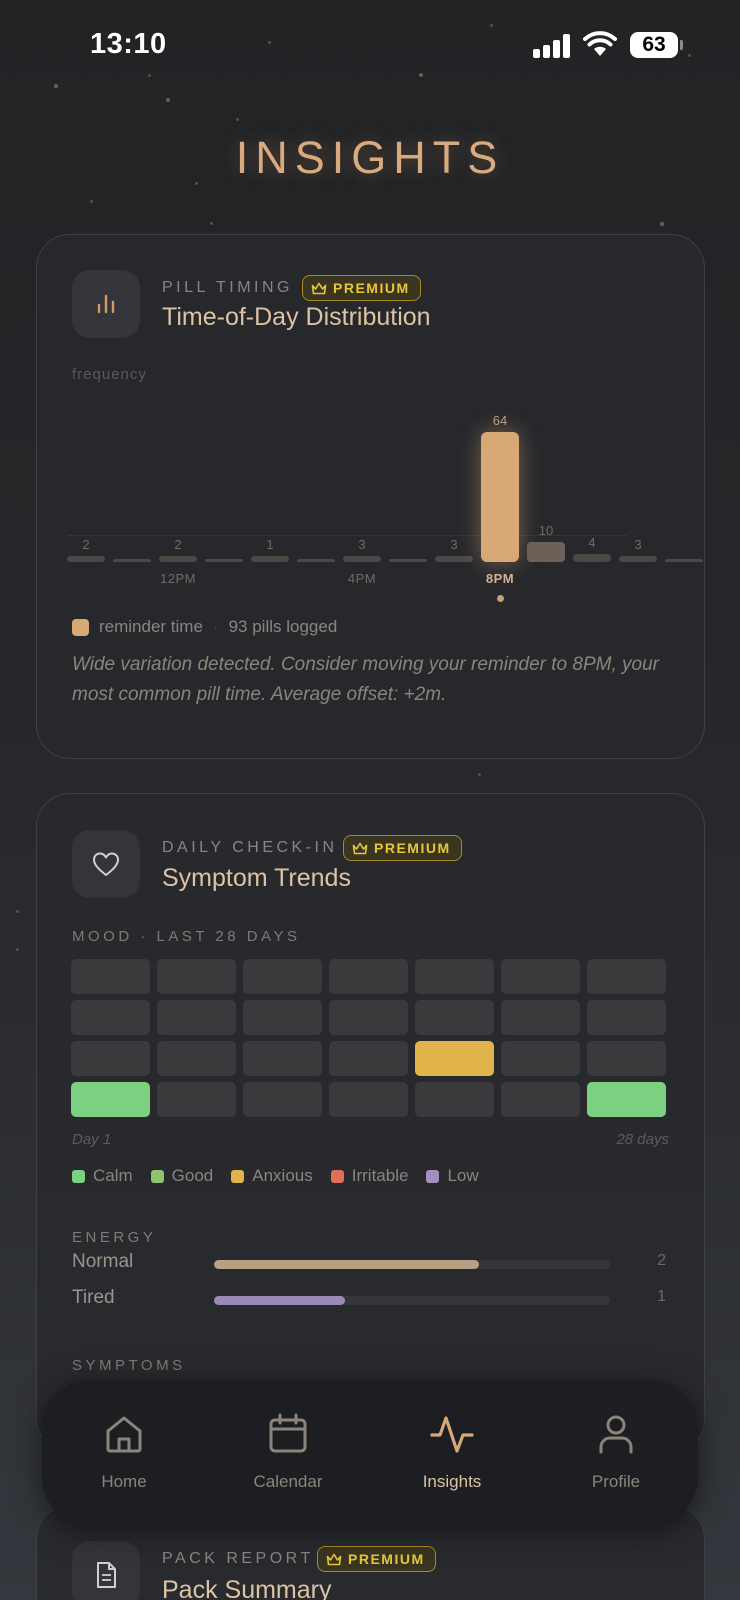  Describe the element at coordinates (654, 45) in the screenshot. I see `battery-icon: 63` at that location.